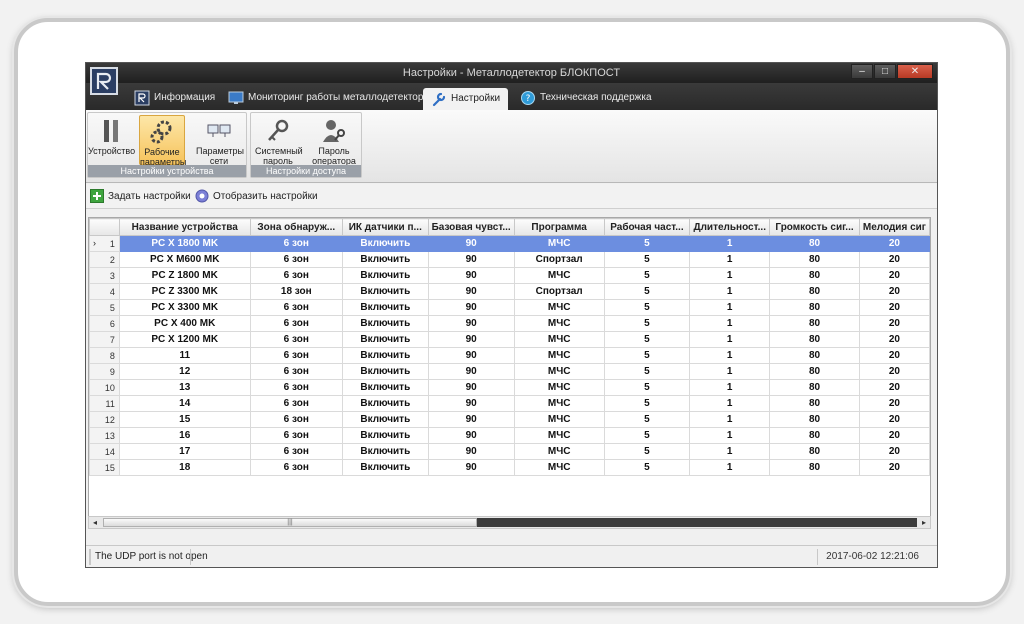 The height and width of the screenshot is (624, 1024). I want to click on row-header: 6, so click(104, 323).